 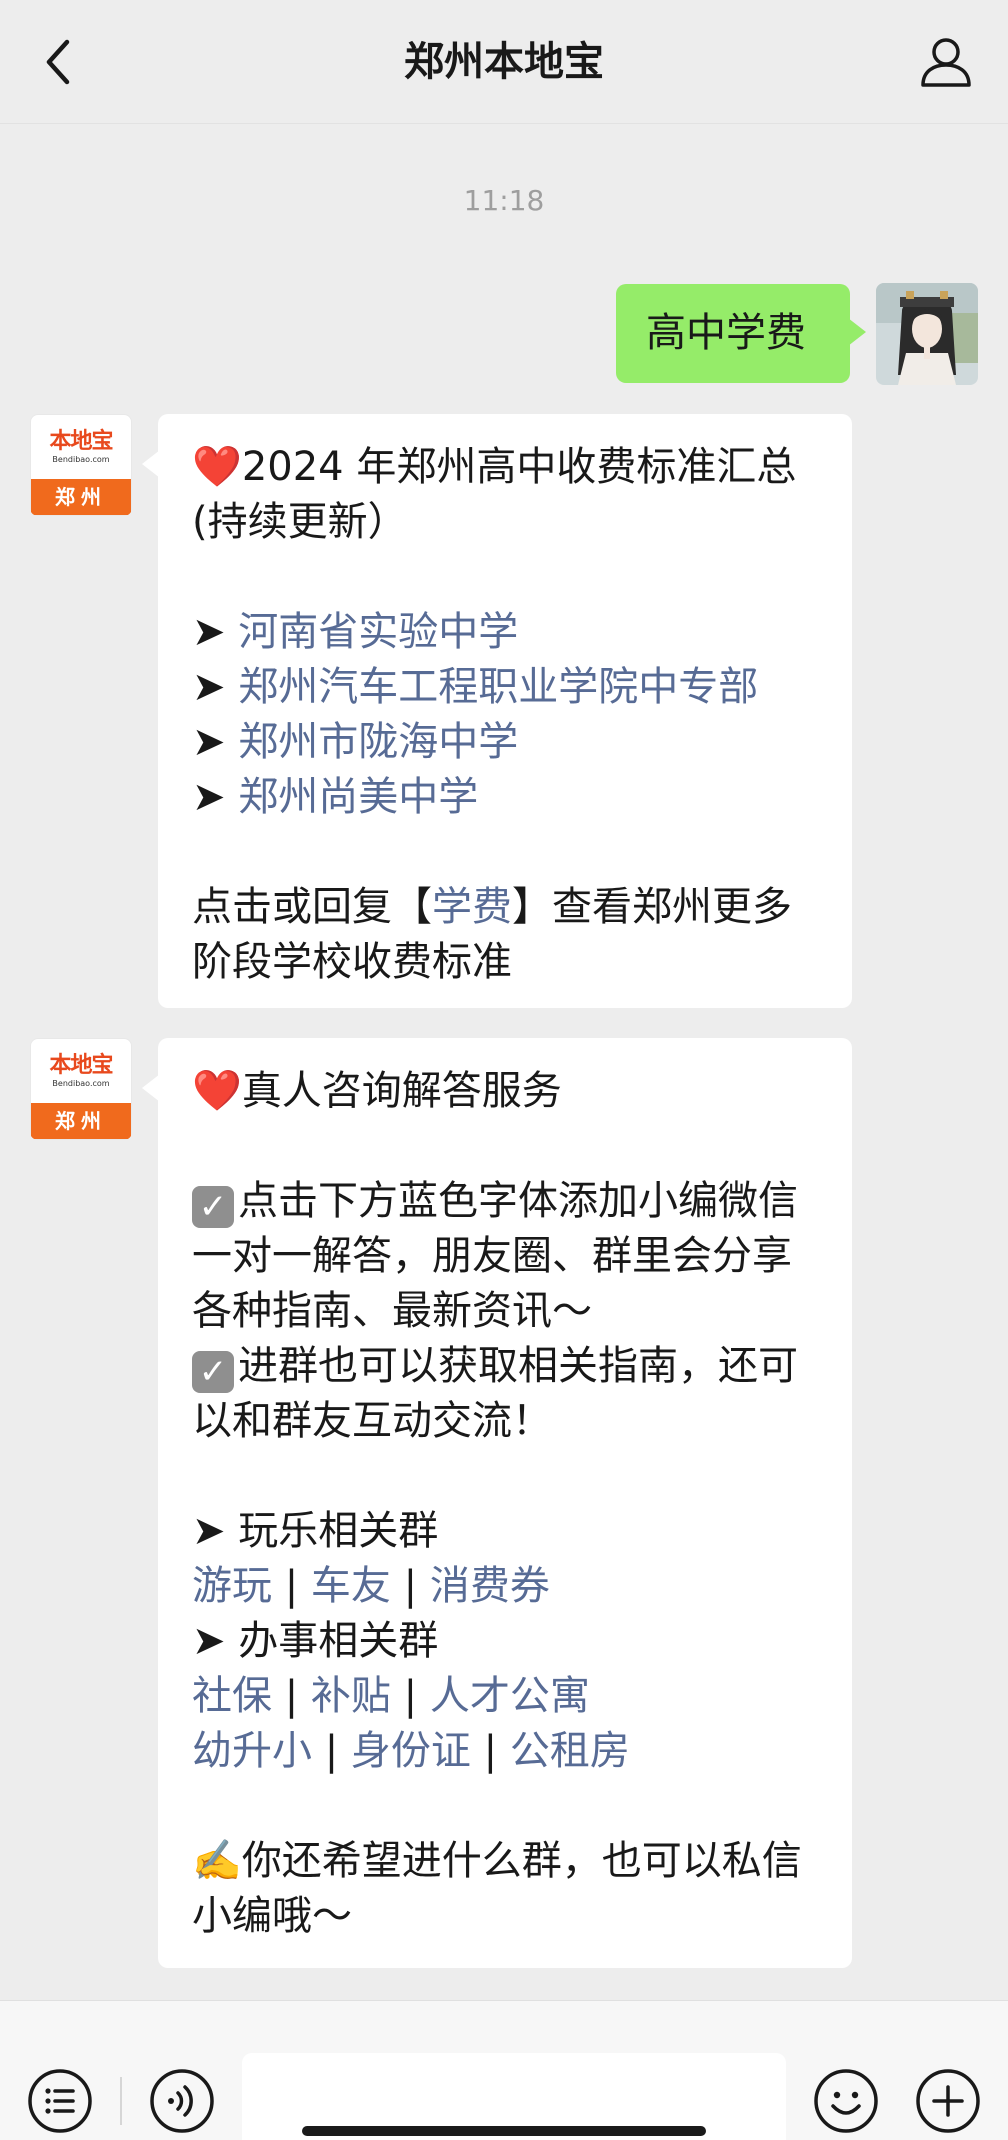 What do you see at coordinates (378, 632) in the screenshot?
I see `school-link: 河南省实验中学` at bounding box center [378, 632].